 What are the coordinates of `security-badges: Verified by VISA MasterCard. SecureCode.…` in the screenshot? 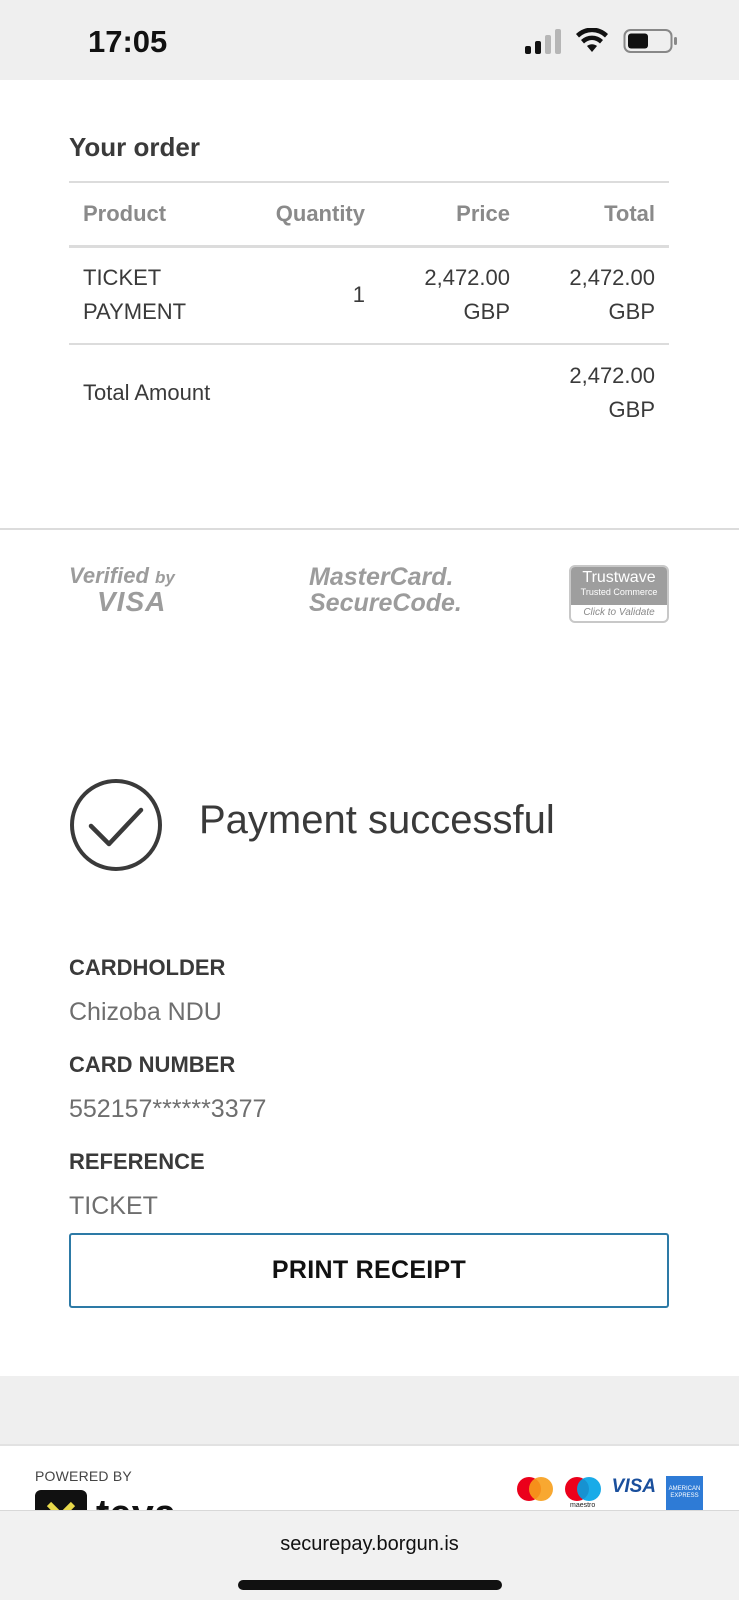 It's located at (369, 595).